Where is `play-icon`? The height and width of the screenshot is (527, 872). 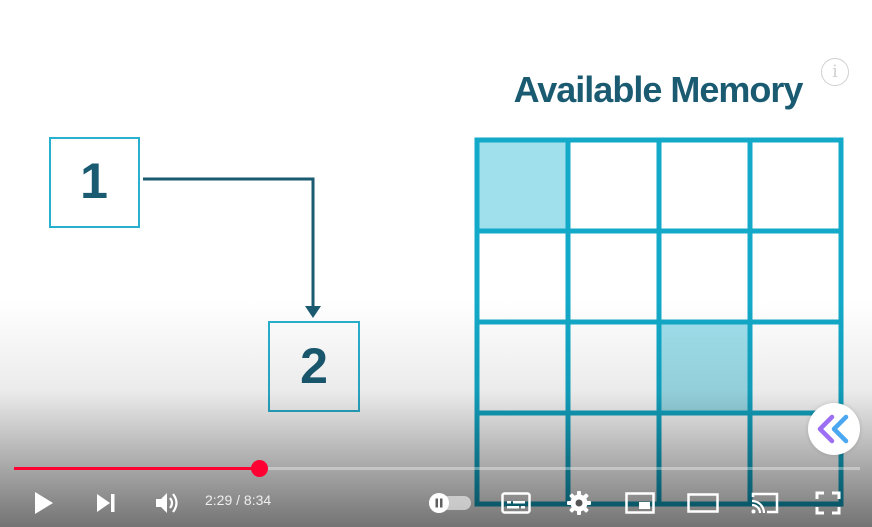
play-icon is located at coordinates (44, 502).